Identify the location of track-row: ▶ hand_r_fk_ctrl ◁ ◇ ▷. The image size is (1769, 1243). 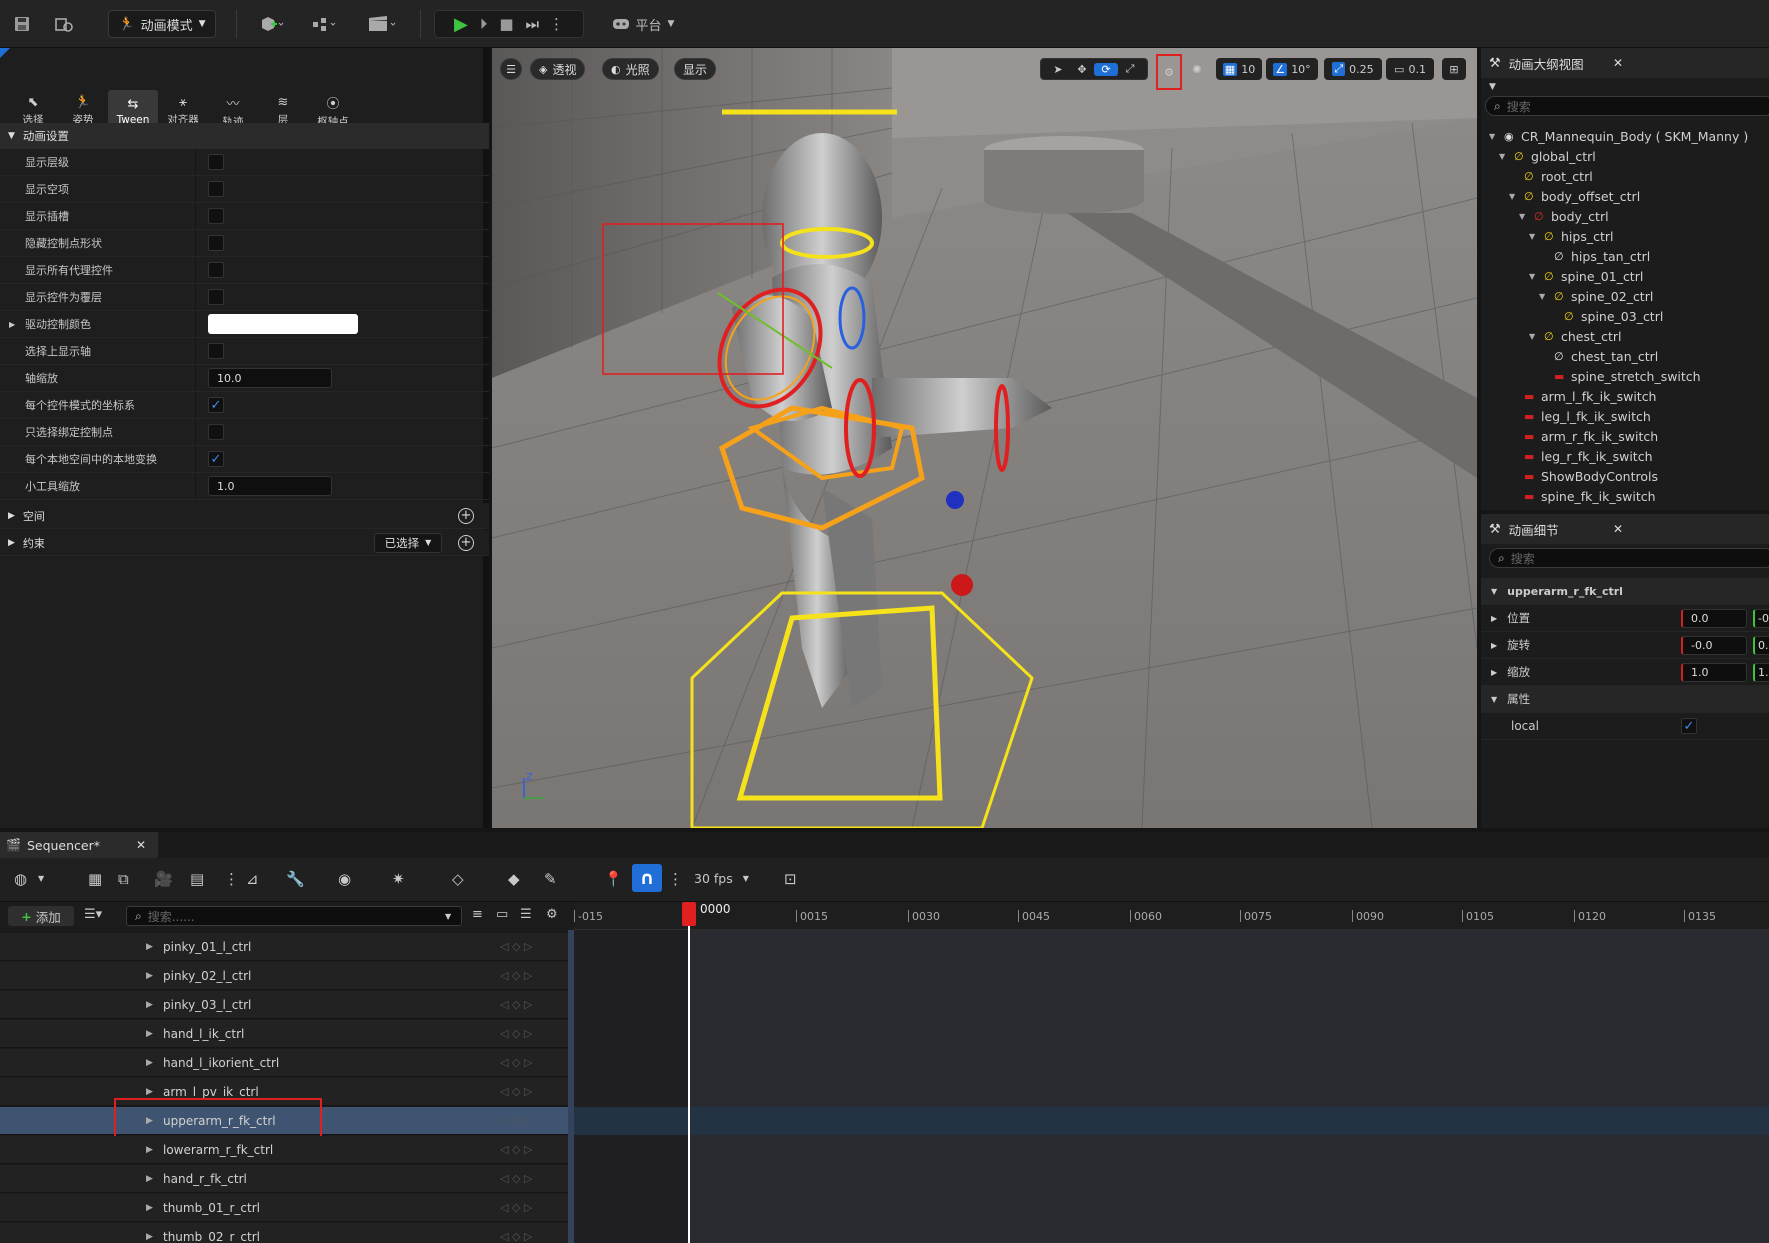
(287, 1179).